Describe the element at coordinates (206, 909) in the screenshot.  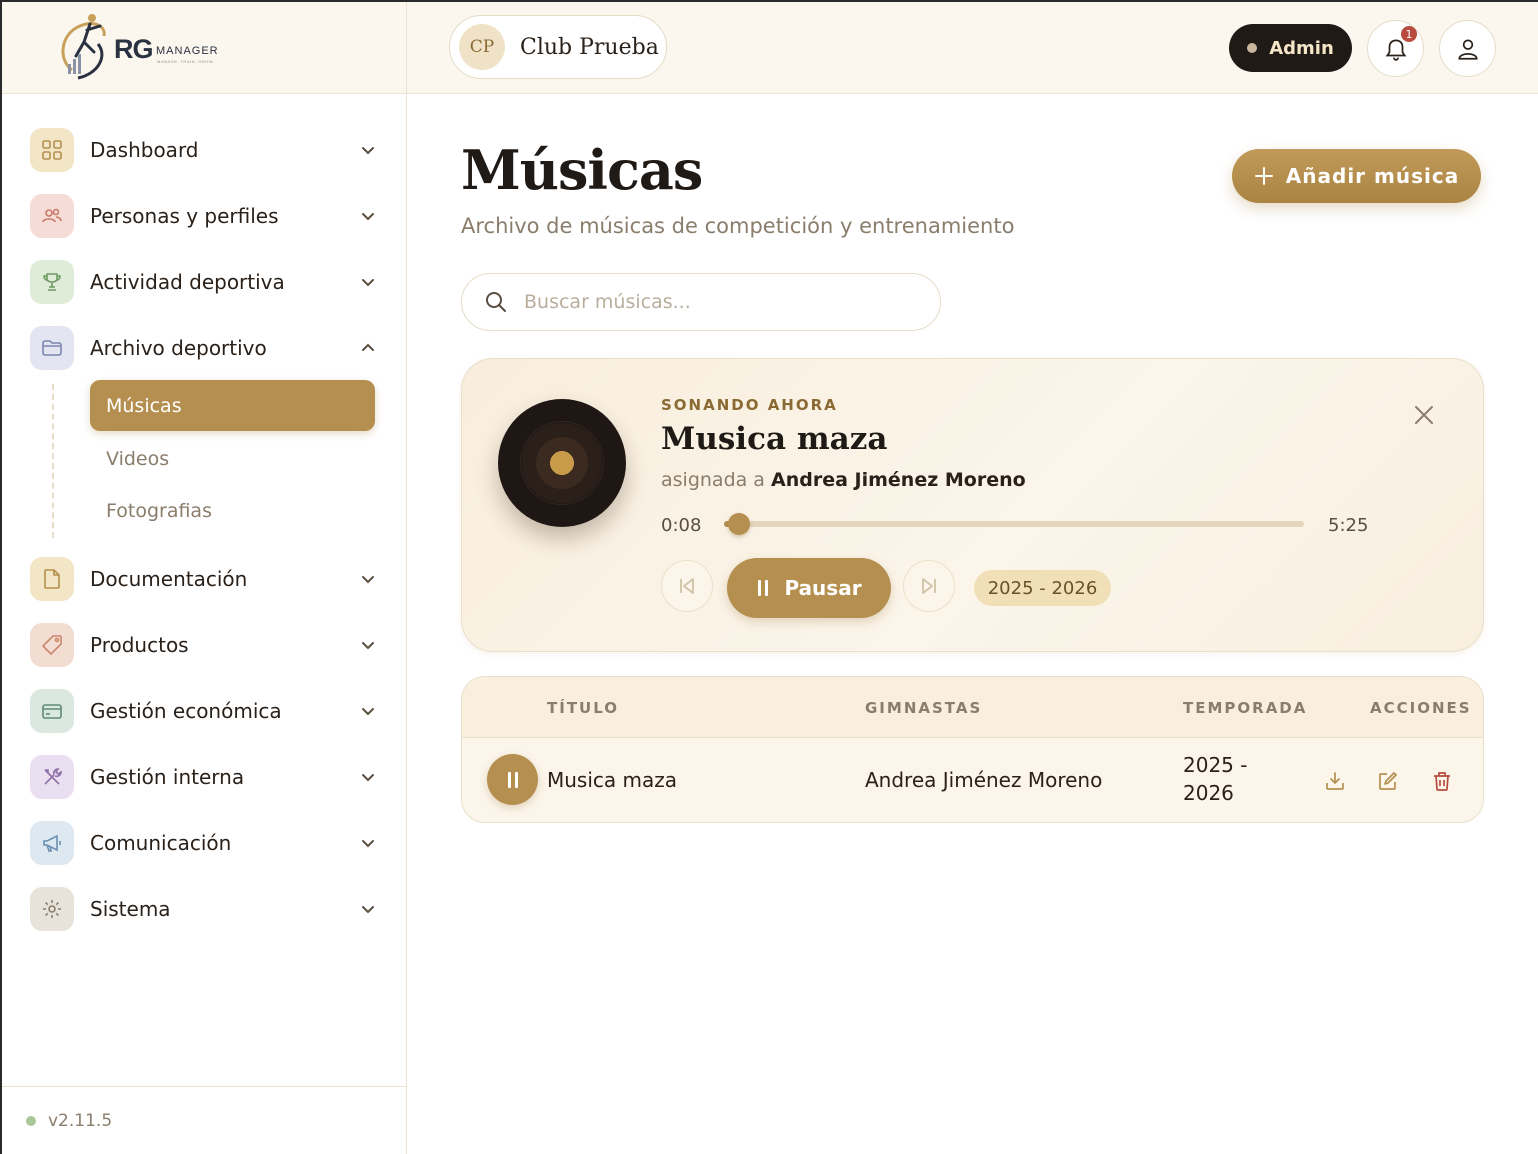
I see `sidebar-item-sistema: Sistema` at that location.